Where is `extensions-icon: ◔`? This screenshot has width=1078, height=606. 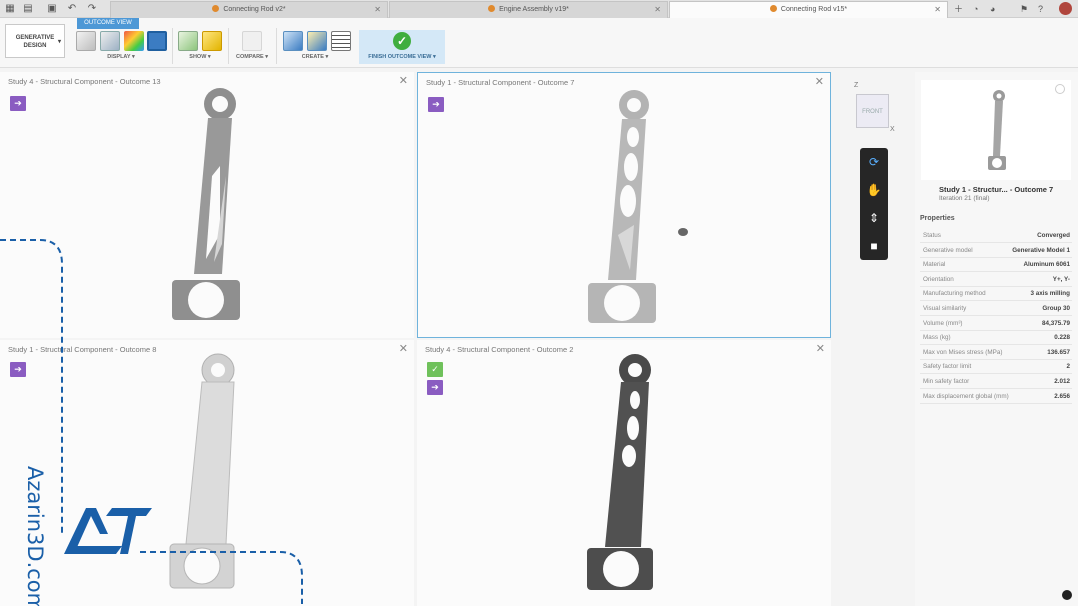
extensions-icon: ◔ is located at coordinates (975, 9).